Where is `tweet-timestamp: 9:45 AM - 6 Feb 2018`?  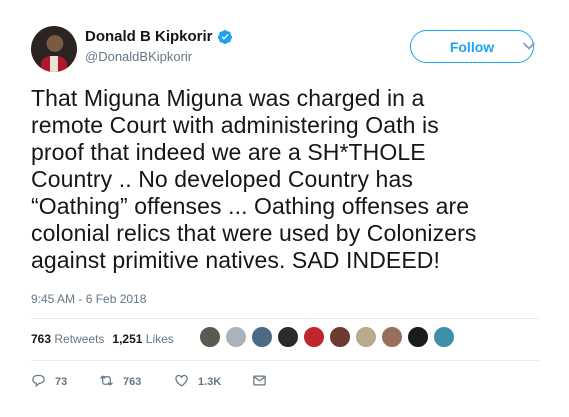
tweet-timestamp: 9:45 AM - 6 Feb 2018 is located at coordinates (88, 299).